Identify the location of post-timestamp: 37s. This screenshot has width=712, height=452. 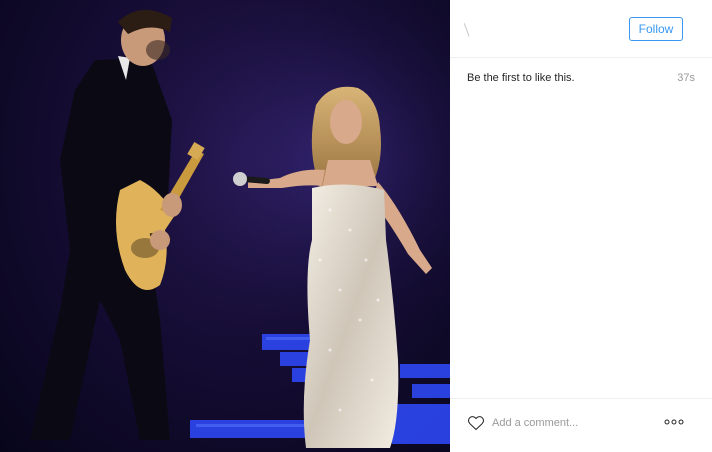
(686, 78).